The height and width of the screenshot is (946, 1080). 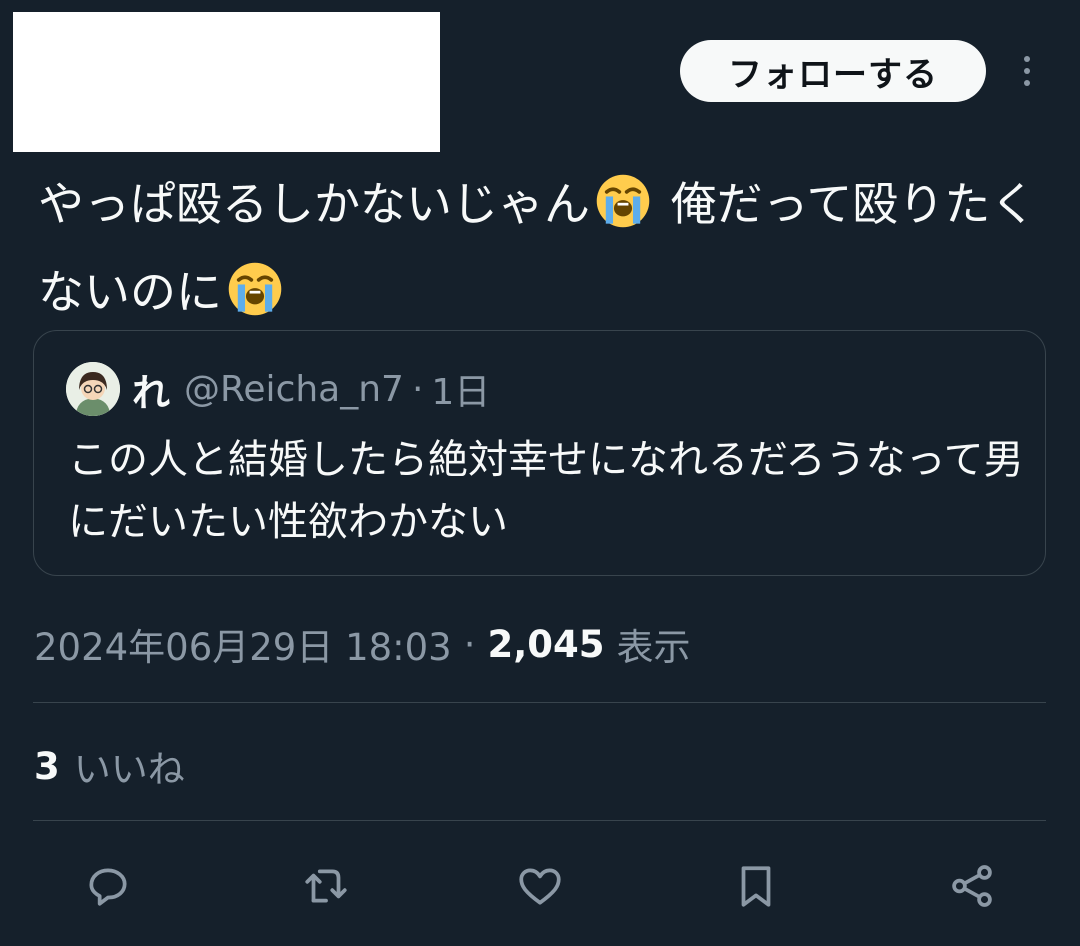 I want to click on views-count: 2,045, so click(x=545, y=644).